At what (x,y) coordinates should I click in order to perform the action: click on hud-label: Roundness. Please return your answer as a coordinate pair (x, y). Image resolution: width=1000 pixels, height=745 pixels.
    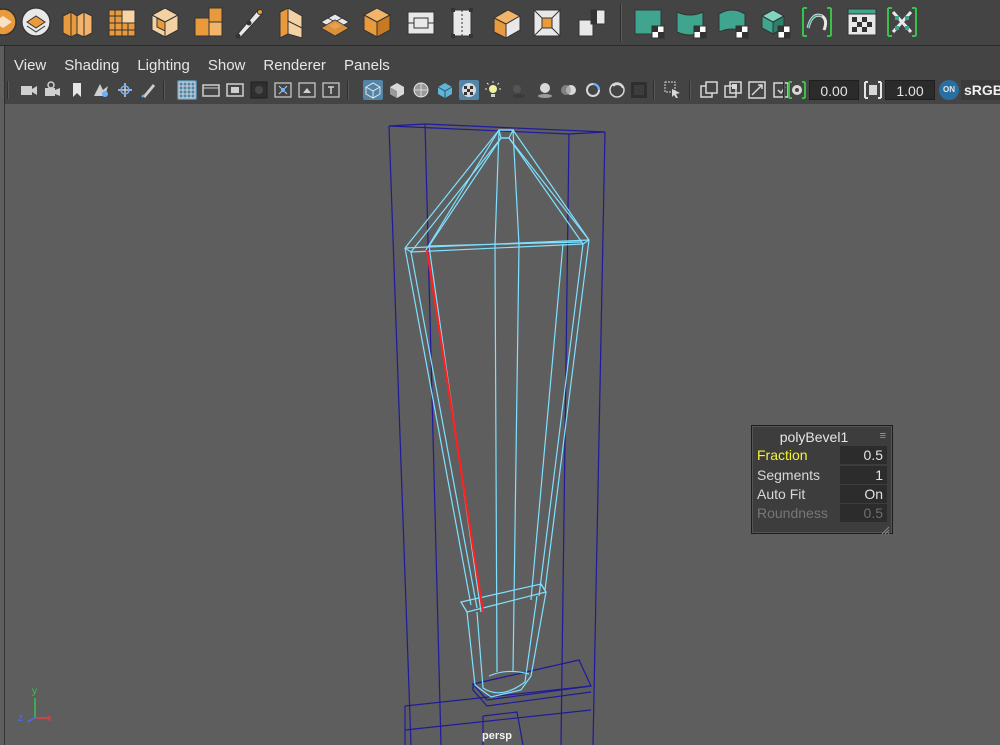
    Looking at the image, I should click on (792, 513).